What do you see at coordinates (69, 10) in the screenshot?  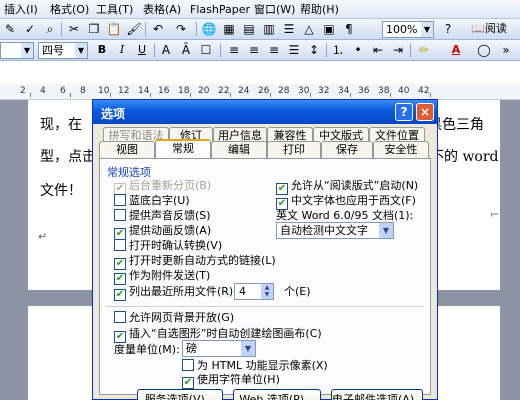 I see `menu-format: 格式(O)` at bounding box center [69, 10].